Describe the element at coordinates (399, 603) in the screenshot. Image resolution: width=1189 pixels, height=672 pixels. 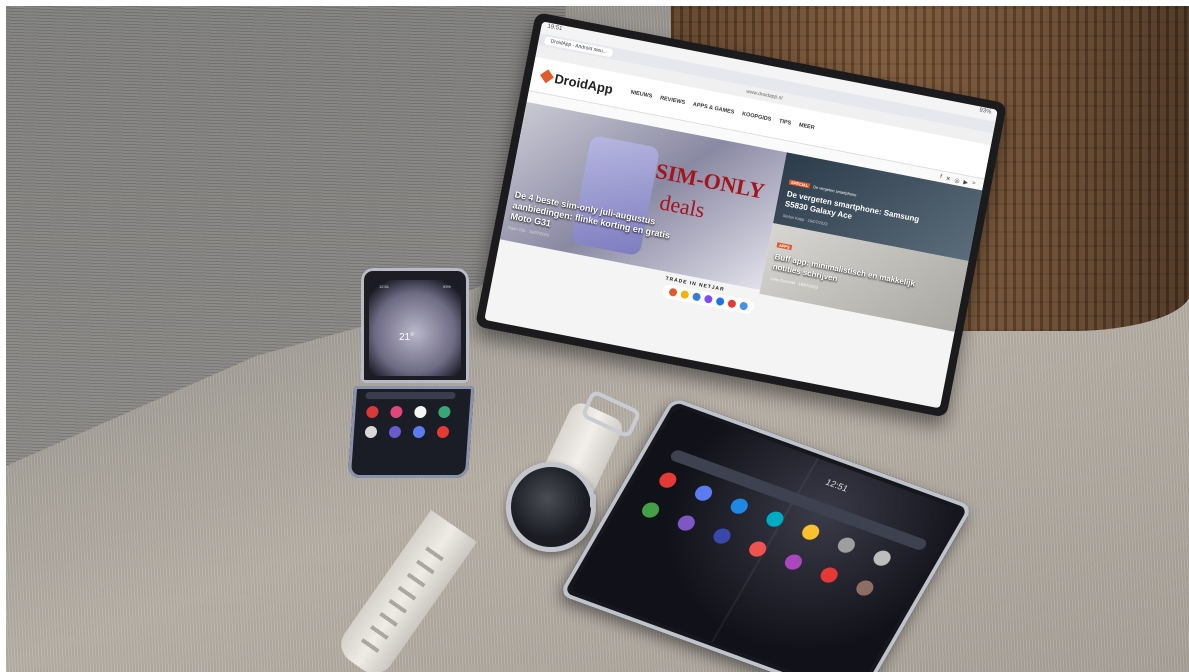
I see `watch-strap-holes` at that location.